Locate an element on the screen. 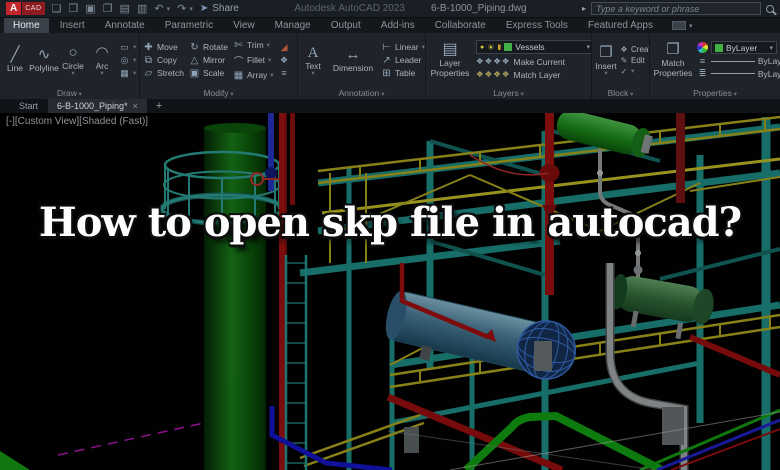  panel-title-annotation: Annotation is located at coordinates (361, 93).